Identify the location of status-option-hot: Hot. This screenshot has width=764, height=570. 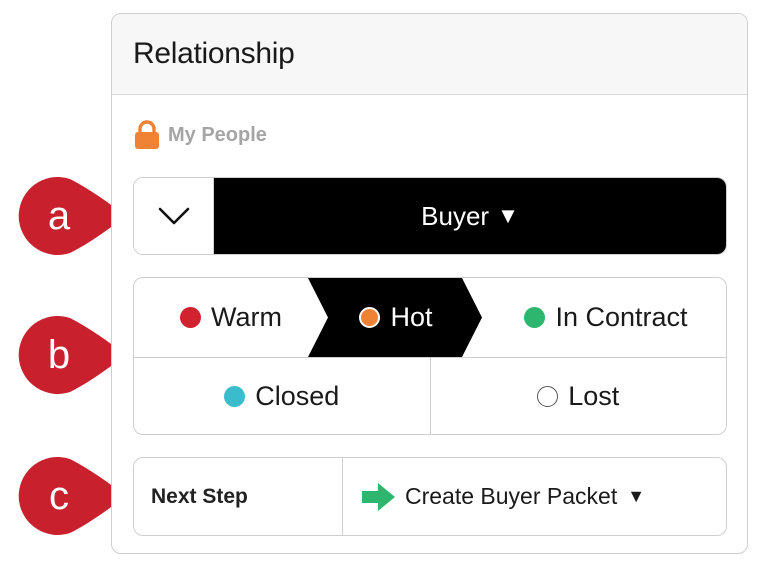
(396, 317).